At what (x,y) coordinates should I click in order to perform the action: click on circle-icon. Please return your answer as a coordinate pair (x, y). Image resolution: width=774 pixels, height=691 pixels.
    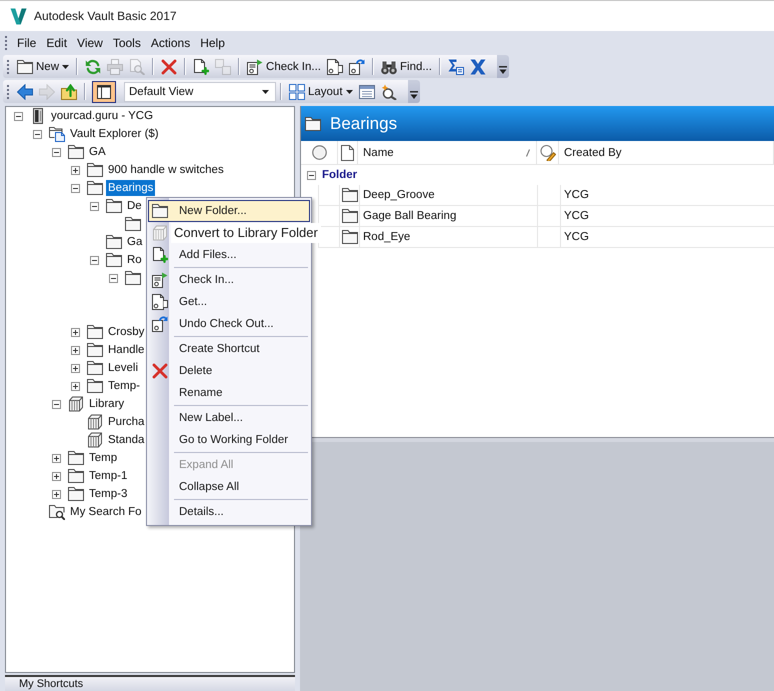
    Looking at the image, I should click on (319, 152).